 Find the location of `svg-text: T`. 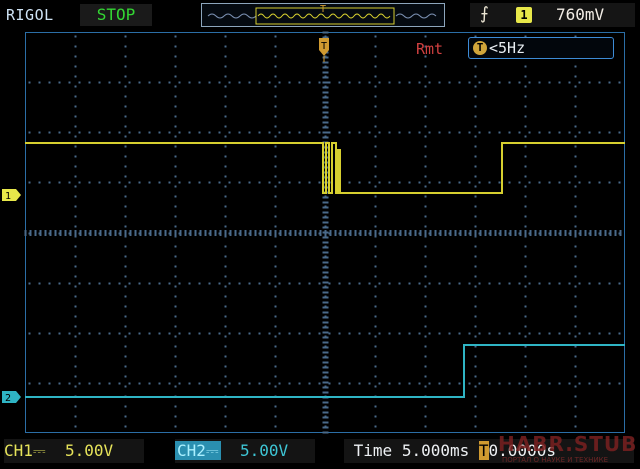

svg-text: T is located at coordinates (324, 46).